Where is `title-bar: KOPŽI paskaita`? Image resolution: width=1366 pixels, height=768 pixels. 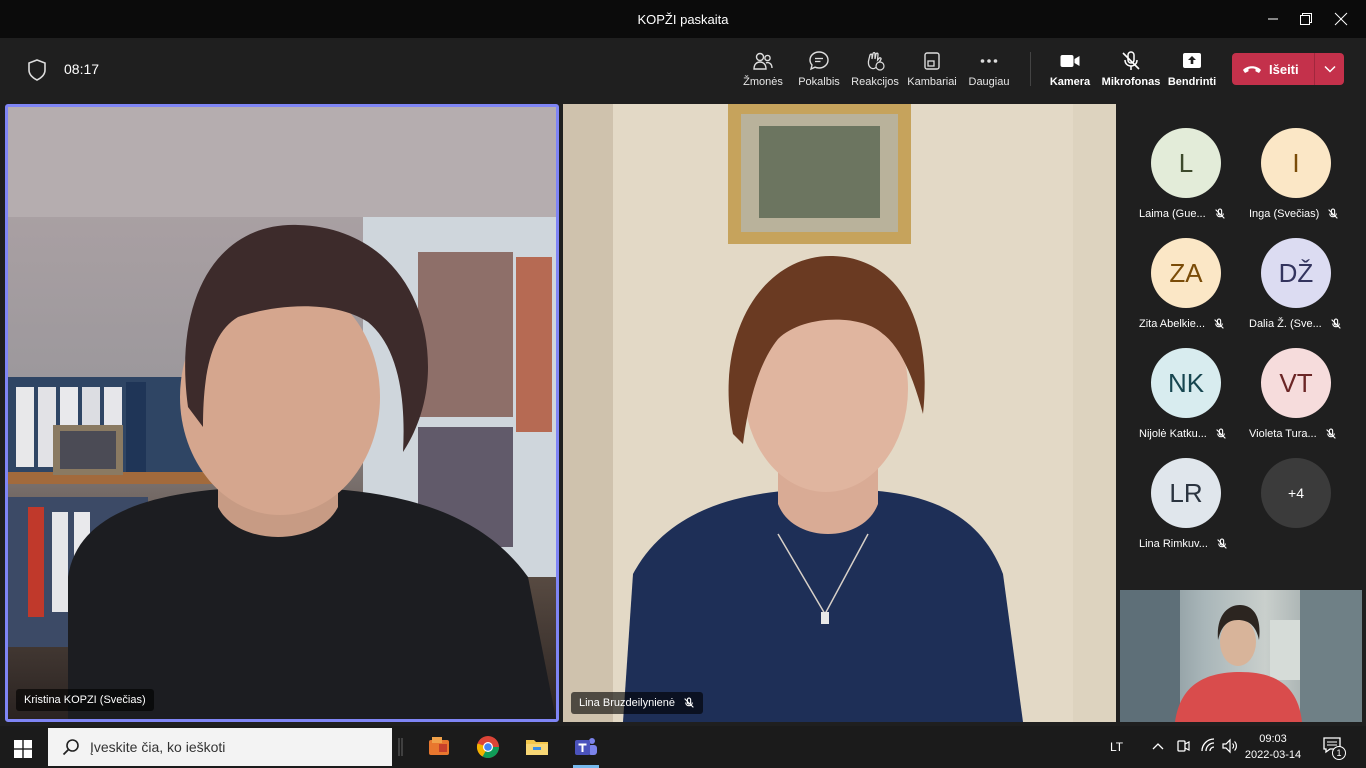 title-bar: KOPŽI paskaita is located at coordinates (683, 19).